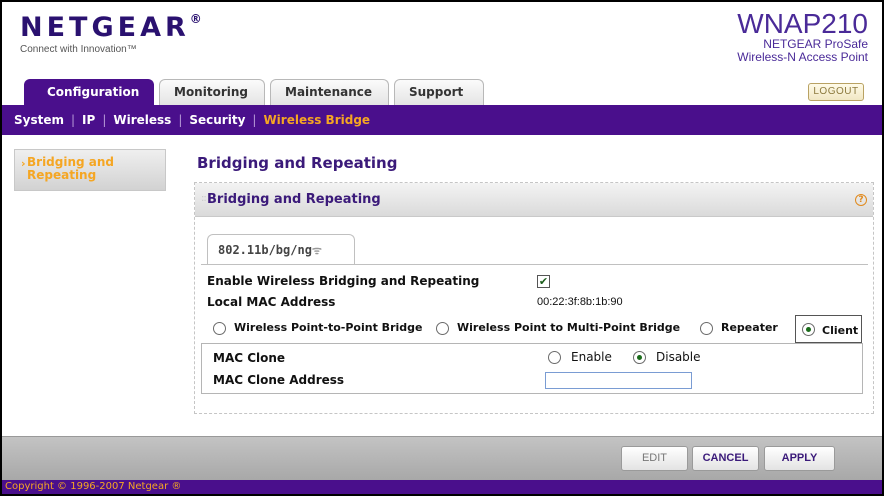 The height and width of the screenshot is (496, 884). Describe the element at coordinates (316, 250) in the screenshot. I see `wifi-signal-icon: ᯤ` at that location.